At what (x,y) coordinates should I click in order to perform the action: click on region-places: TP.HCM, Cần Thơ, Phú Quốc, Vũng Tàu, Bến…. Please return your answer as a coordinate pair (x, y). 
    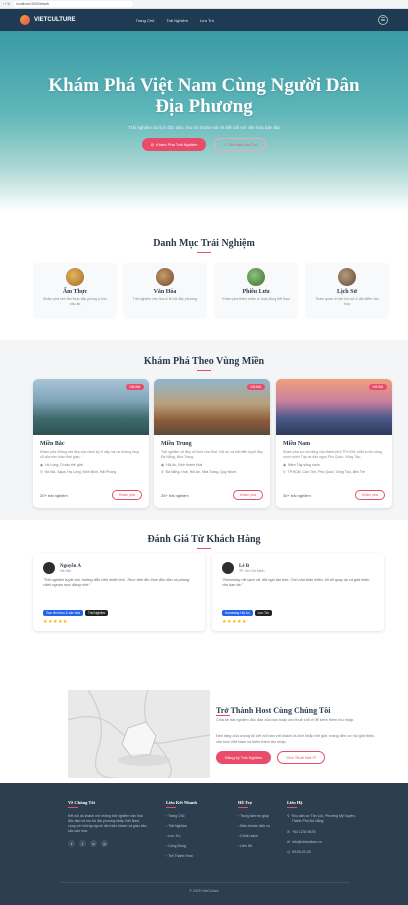
    Looking at the image, I should click on (326, 472).